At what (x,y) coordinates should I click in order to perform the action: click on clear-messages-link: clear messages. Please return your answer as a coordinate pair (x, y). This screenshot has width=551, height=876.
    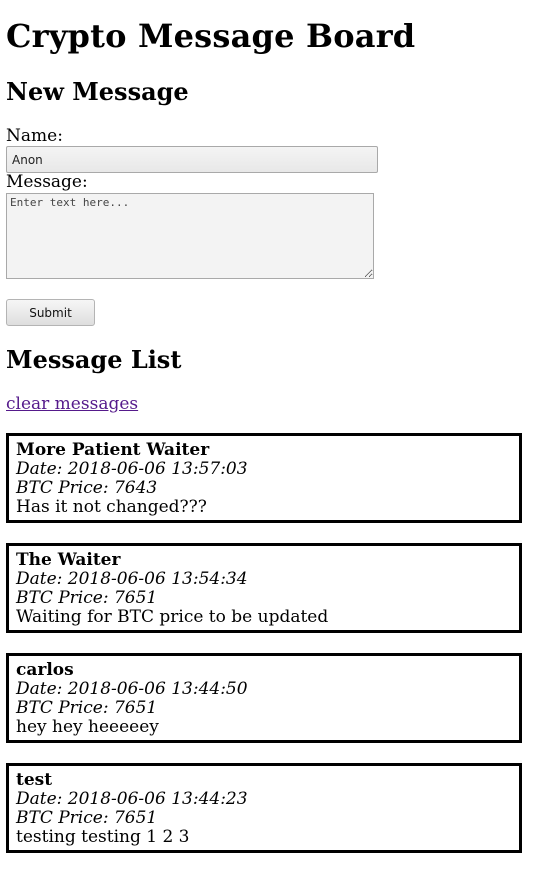
    Looking at the image, I should click on (72, 404).